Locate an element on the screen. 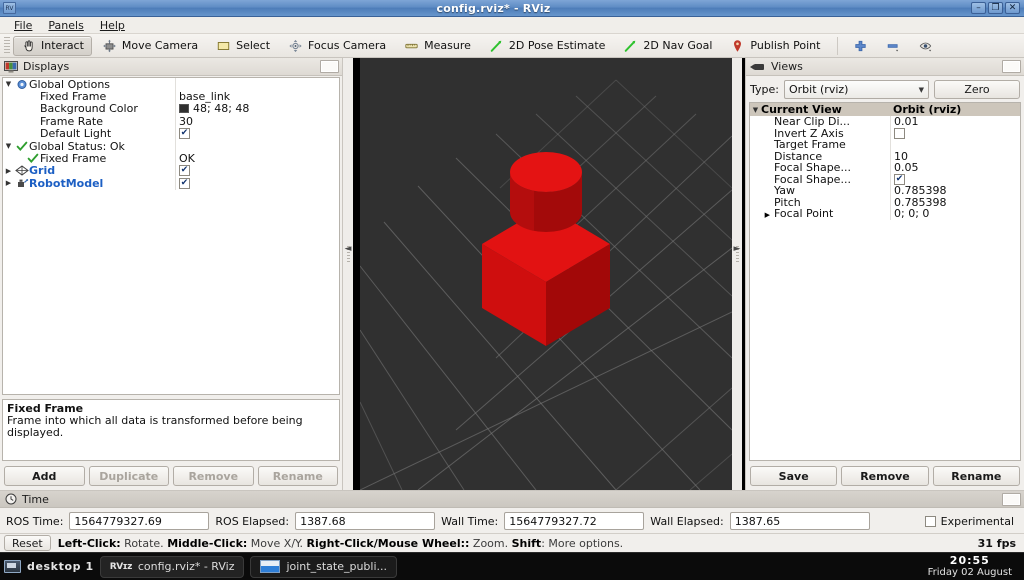 The width and height of the screenshot is (1024, 580). views-float-button is located at coordinates (1011, 66).